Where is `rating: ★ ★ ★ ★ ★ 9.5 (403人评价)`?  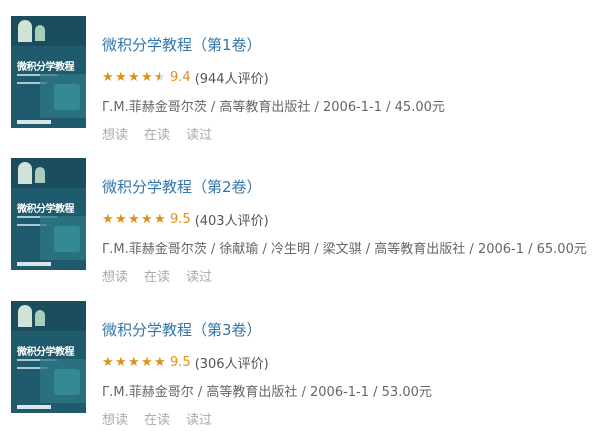 rating: ★ ★ ★ ★ ★ 9.5 (403人评价) is located at coordinates (185, 219).